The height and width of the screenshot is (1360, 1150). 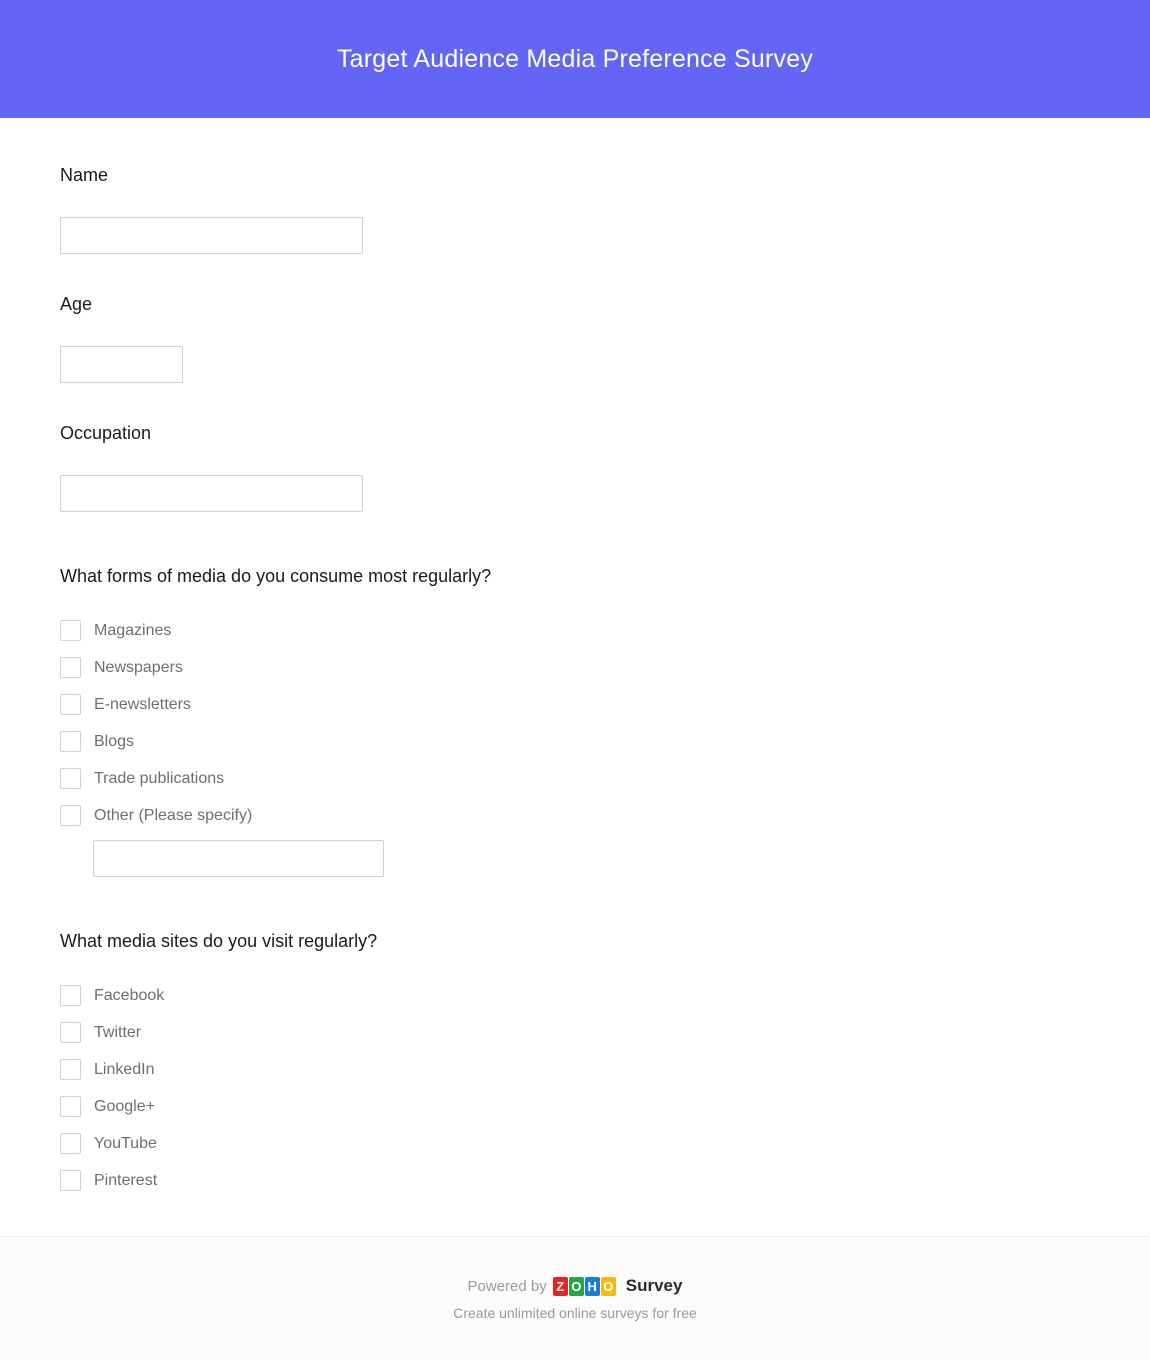 I want to click on option-google-plus: Google+, so click(x=575, y=1106).